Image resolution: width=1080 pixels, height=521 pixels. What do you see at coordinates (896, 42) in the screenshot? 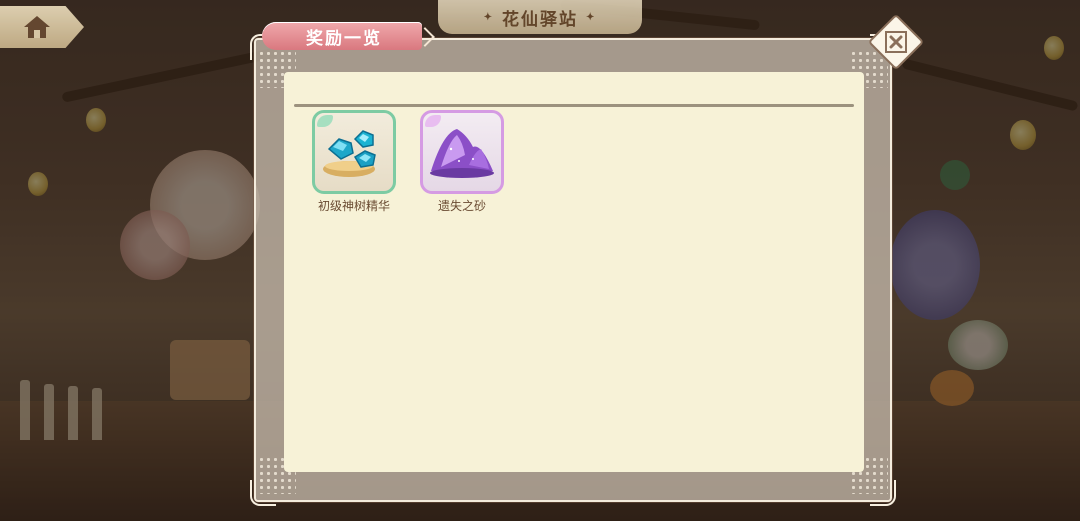
I see `close-icon` at bounding box center [896, 42].